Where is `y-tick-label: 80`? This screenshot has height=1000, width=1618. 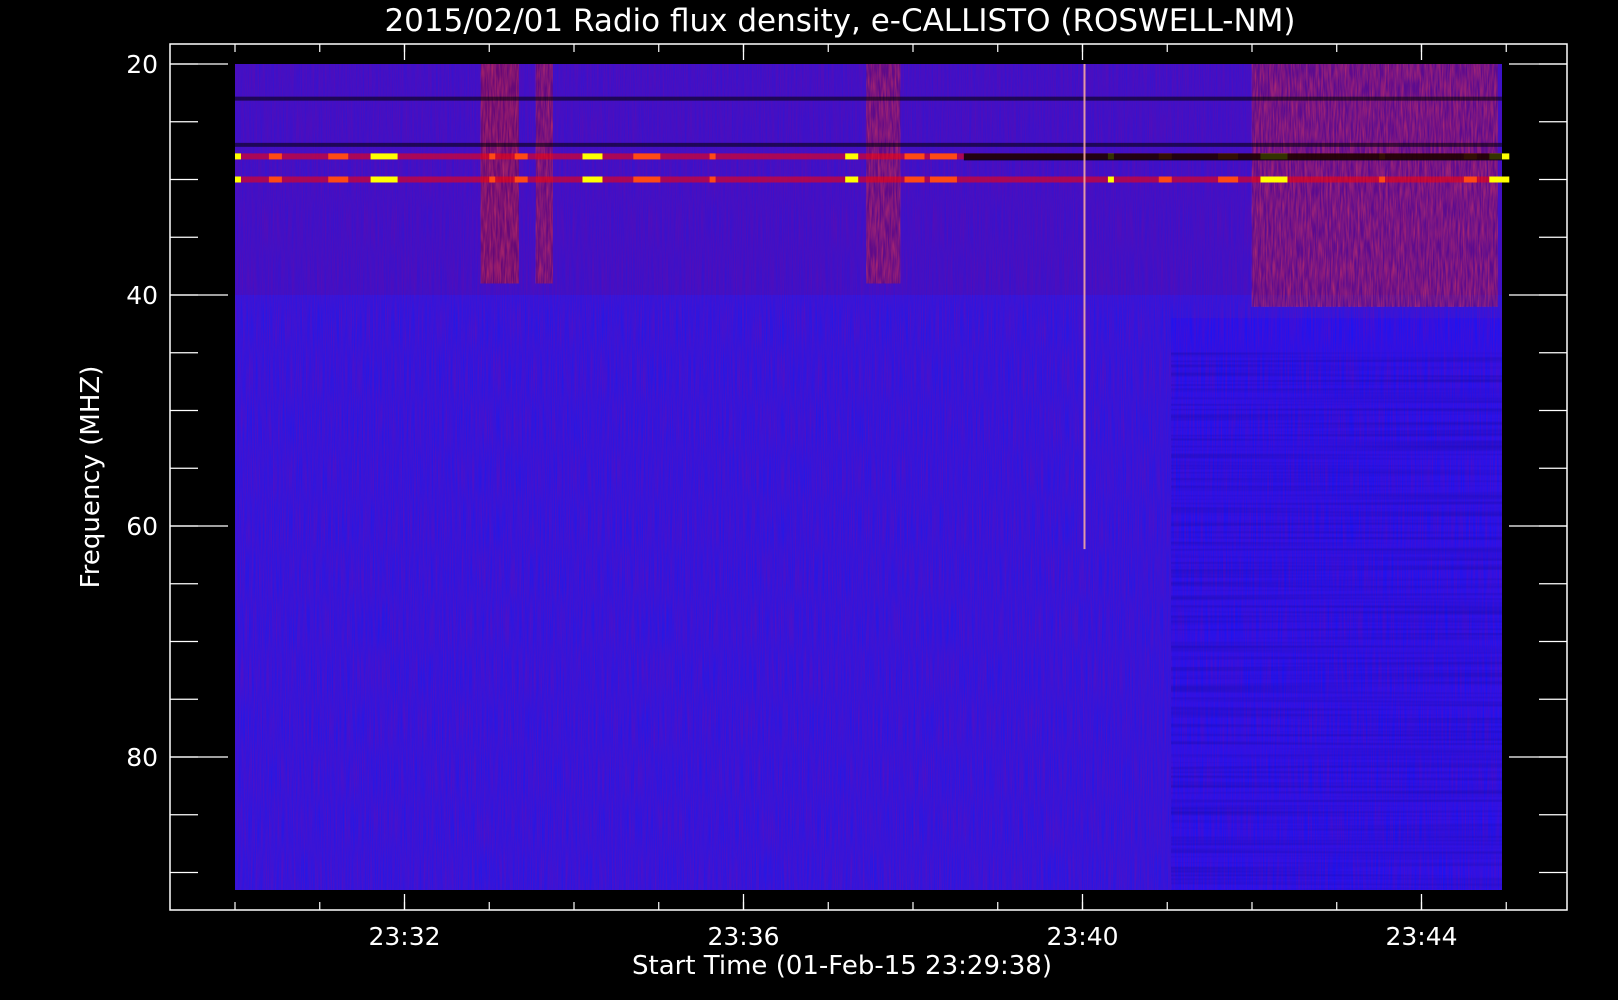
y-tick-label: 80 is located at coordinates (142, 757).